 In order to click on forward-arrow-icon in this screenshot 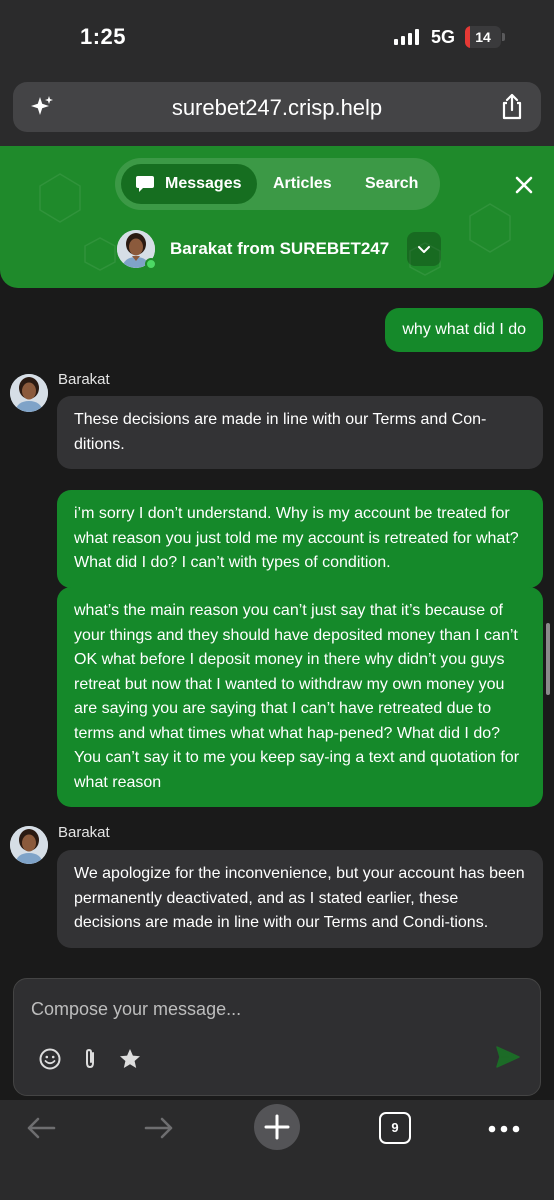, I will do `click(159, 1128)`.